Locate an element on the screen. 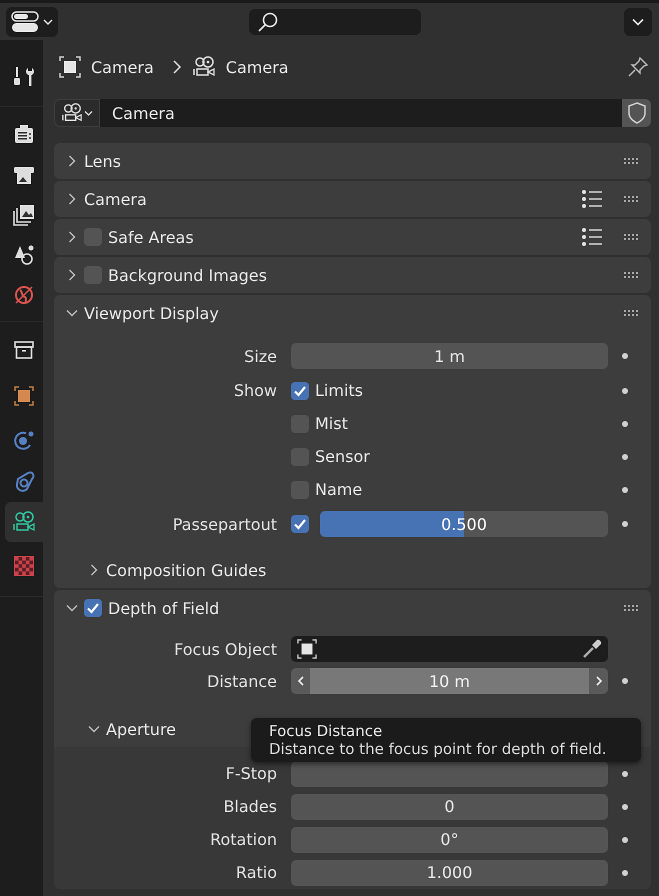 The width and height of the screenshot is (659, 896). subpanel-title: Composition Guides is located at coordinates (186, 570).